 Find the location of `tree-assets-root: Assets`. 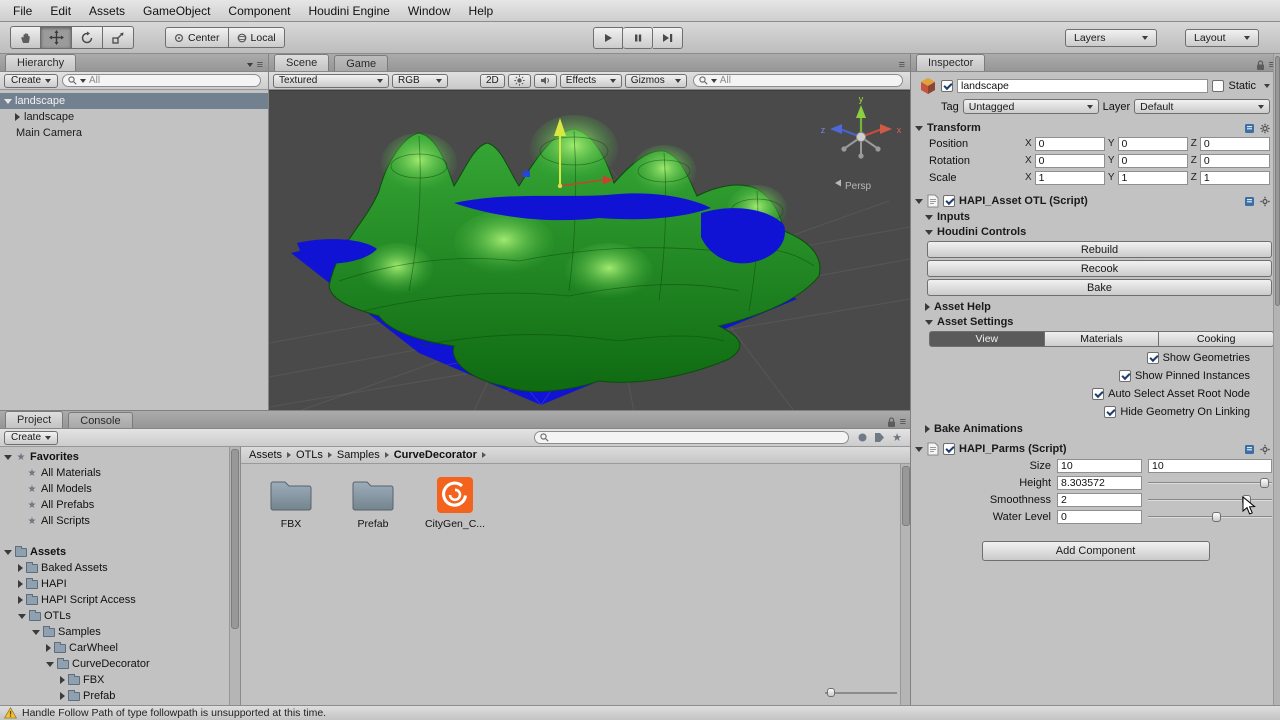

tree-assets-root: Assets is located at coordinates (120, 552).